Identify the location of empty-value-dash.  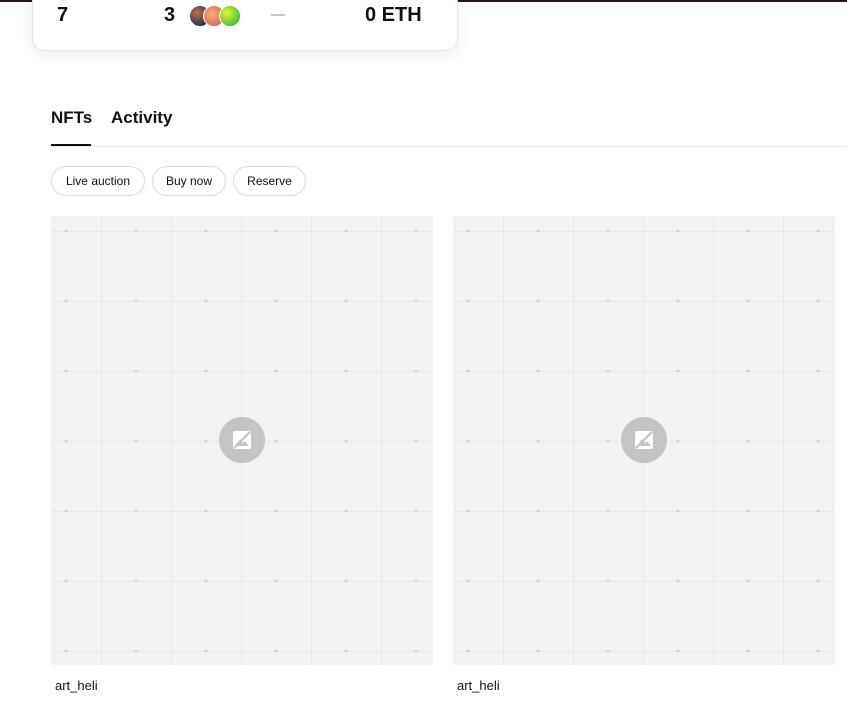
(278, 15).